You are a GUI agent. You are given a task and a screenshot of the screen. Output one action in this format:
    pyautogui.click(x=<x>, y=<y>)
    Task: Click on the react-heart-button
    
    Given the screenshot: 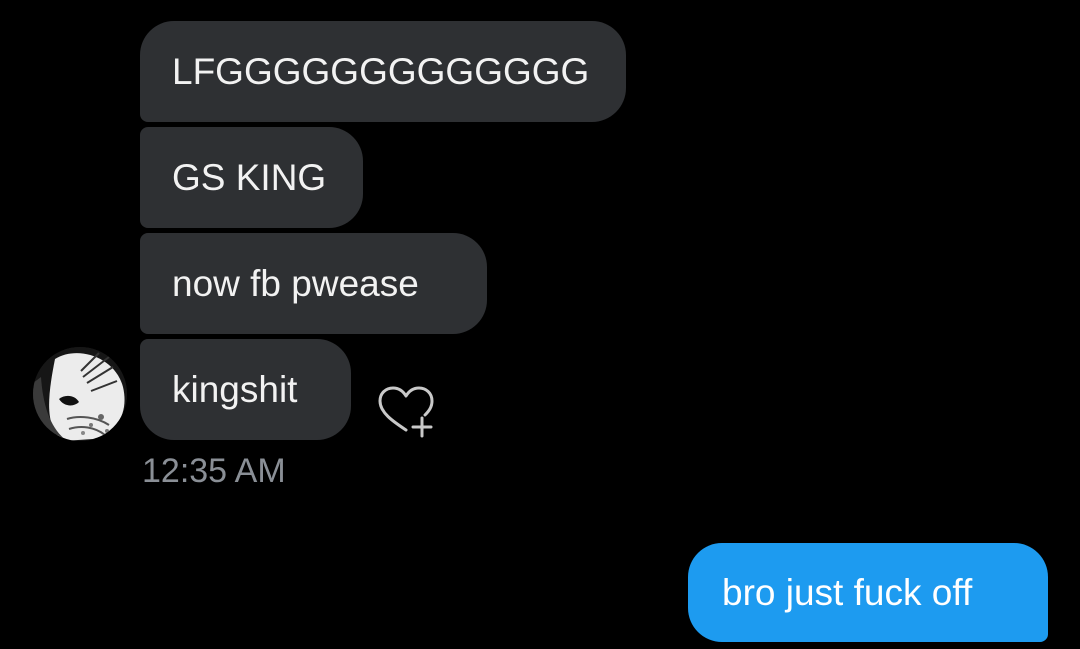 What is the action you would take?
    pyautogui.click(x=406, y=410)
    